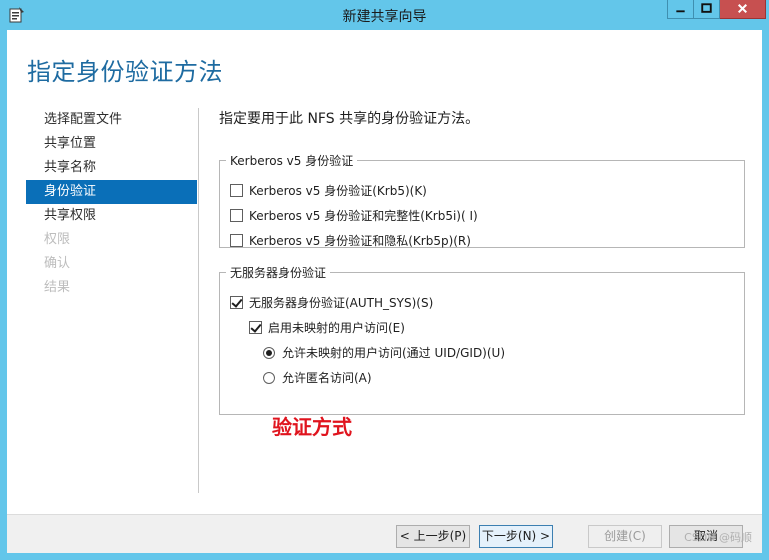  What do you see at coordinates (111, 216) in the screenshot?
I see `step-share-permissions: 共享权限` at bounding box center [111, 216].